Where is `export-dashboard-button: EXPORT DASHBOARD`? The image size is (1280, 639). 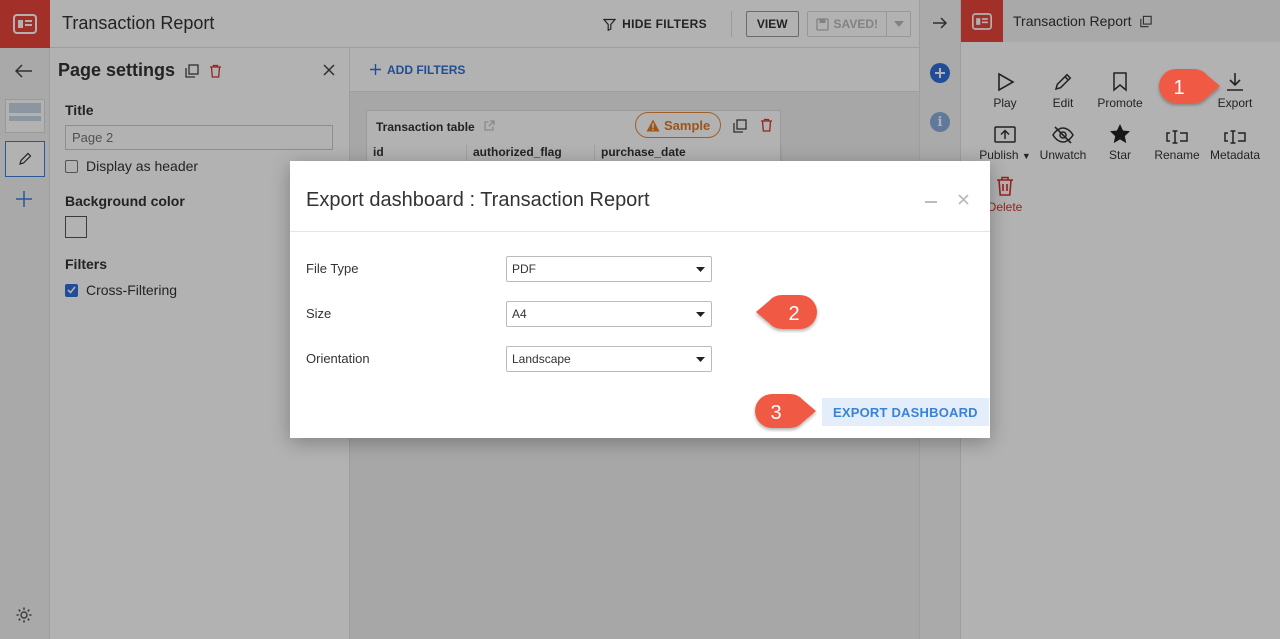
export-dashboard-button: EXPORT DASHBOARD is located at coordinates (905, 412).